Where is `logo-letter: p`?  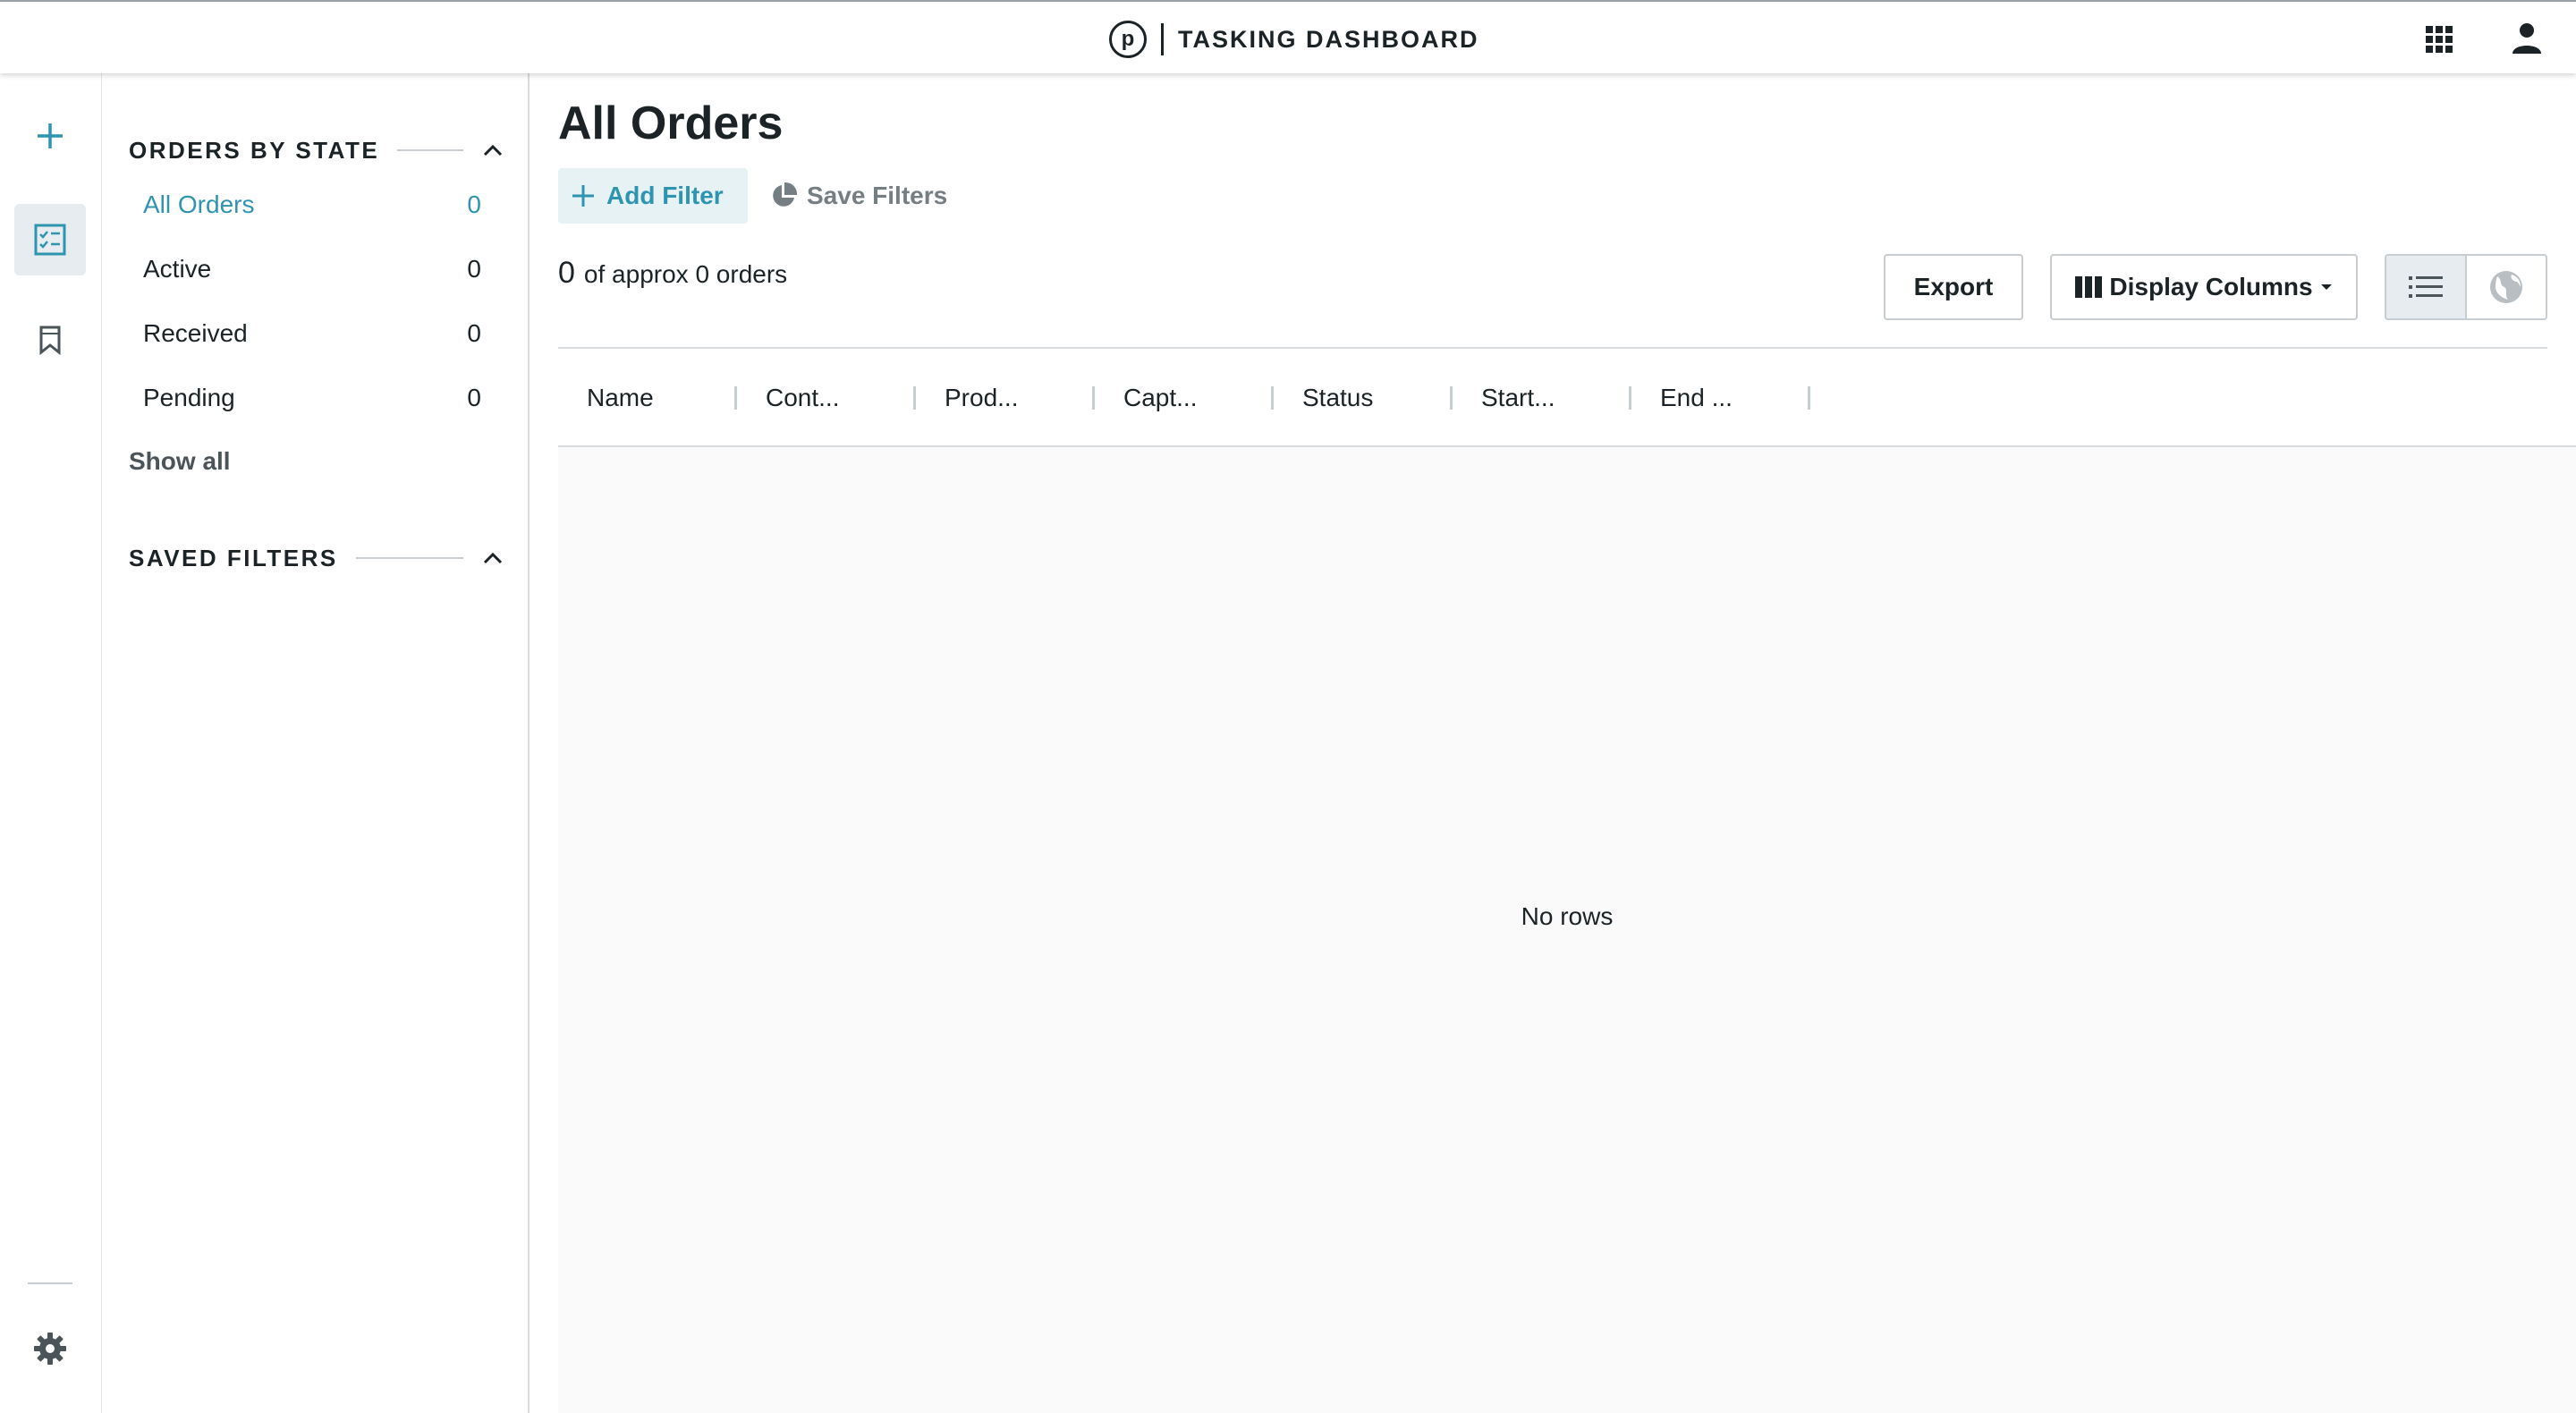 logo-letter: p is located at coordinates (1128, 39).